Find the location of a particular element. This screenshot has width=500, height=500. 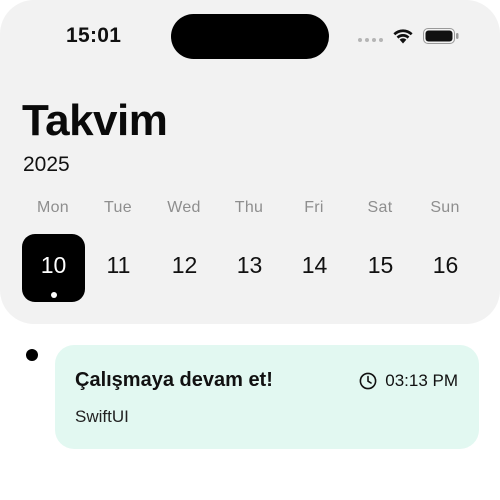

status-time: 15:01 is located at coordinates (94, 35).